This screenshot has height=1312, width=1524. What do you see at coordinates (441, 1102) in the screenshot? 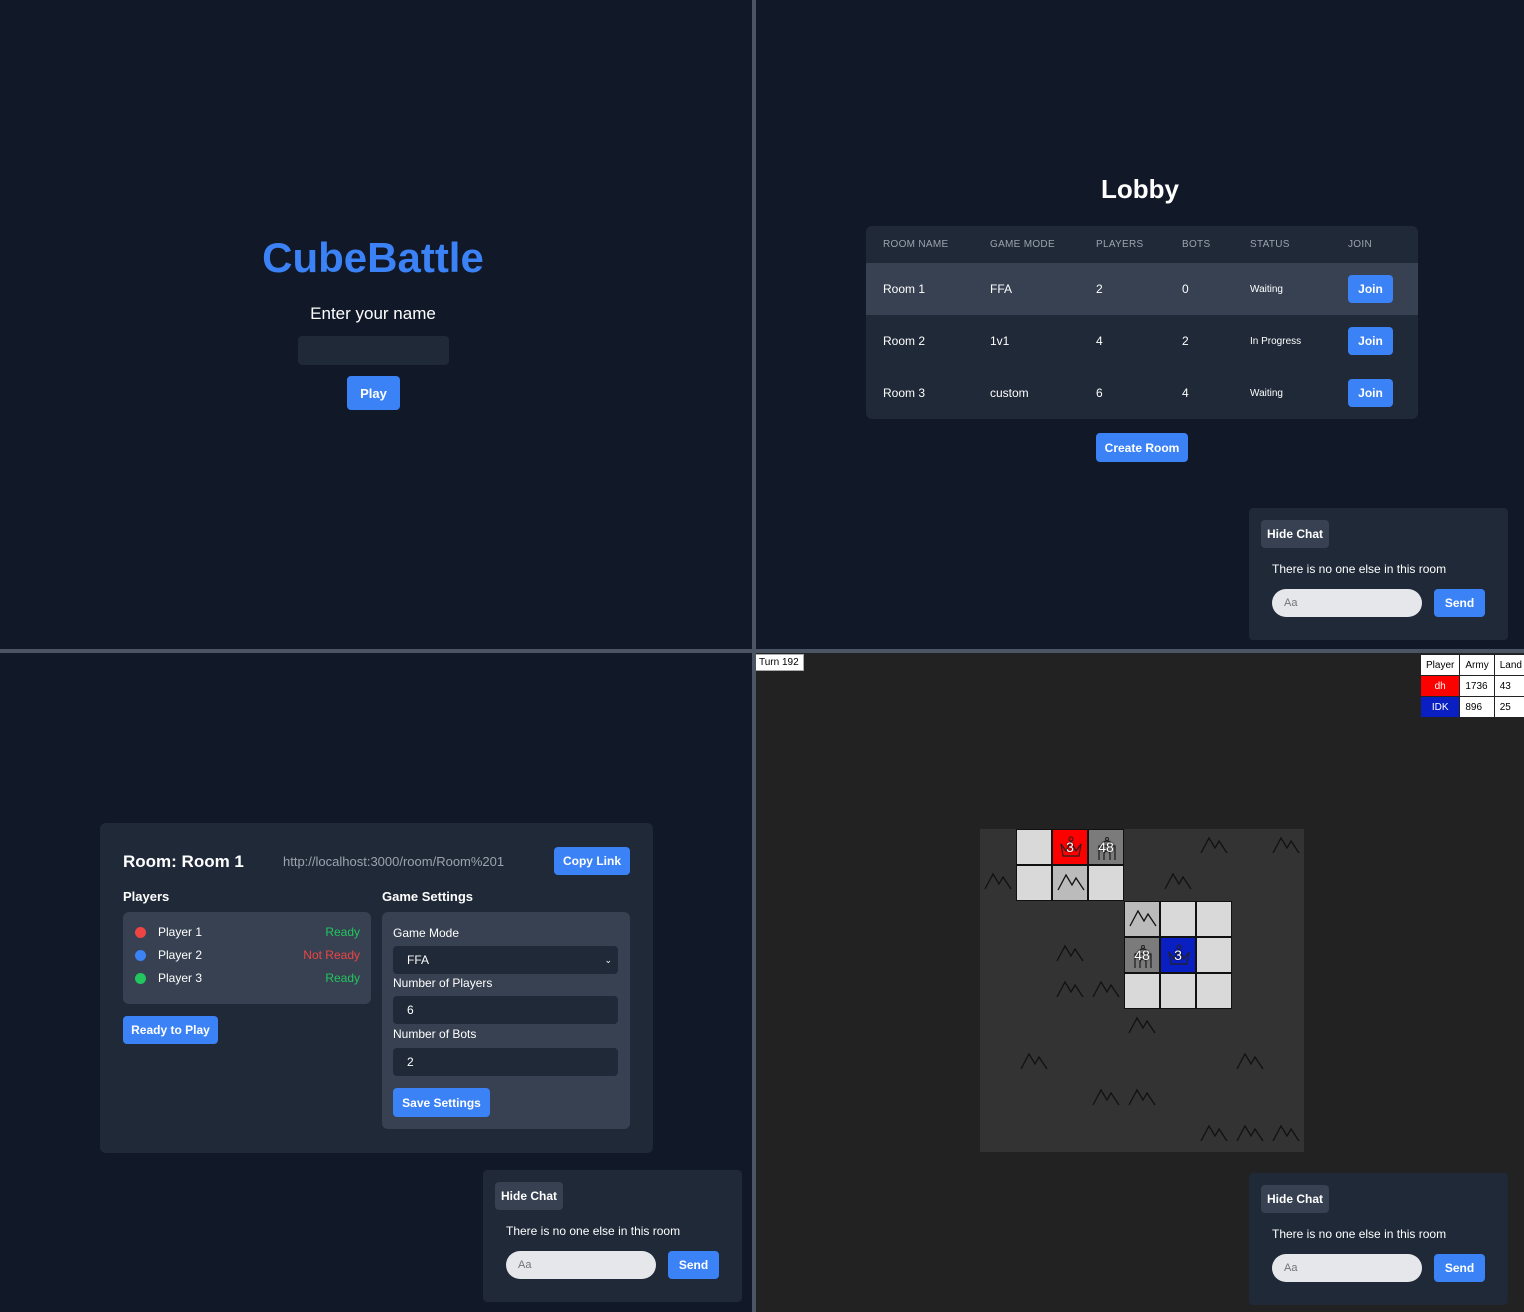
I see `save-settings-button: Save Settings` at bounding box center [441, 1102].